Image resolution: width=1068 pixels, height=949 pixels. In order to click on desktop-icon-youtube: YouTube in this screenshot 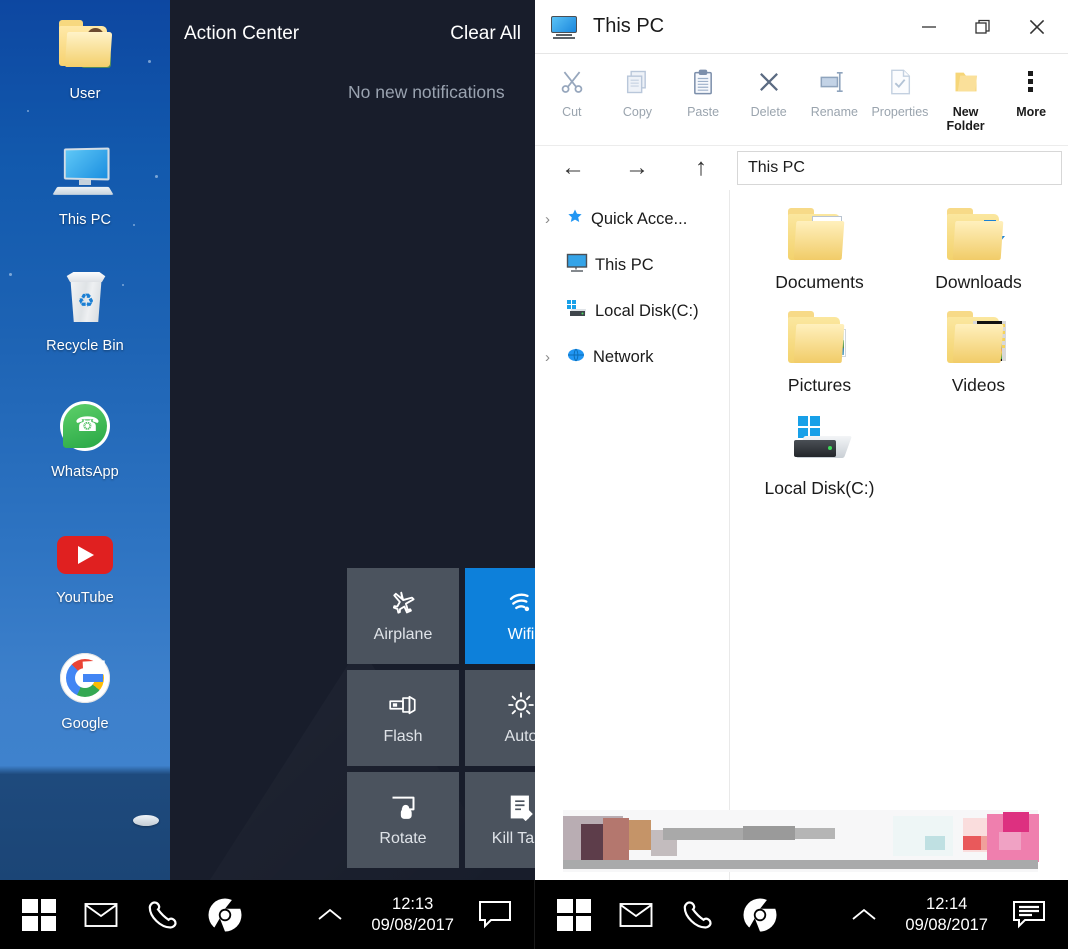, I will do `click(85, 563)`.